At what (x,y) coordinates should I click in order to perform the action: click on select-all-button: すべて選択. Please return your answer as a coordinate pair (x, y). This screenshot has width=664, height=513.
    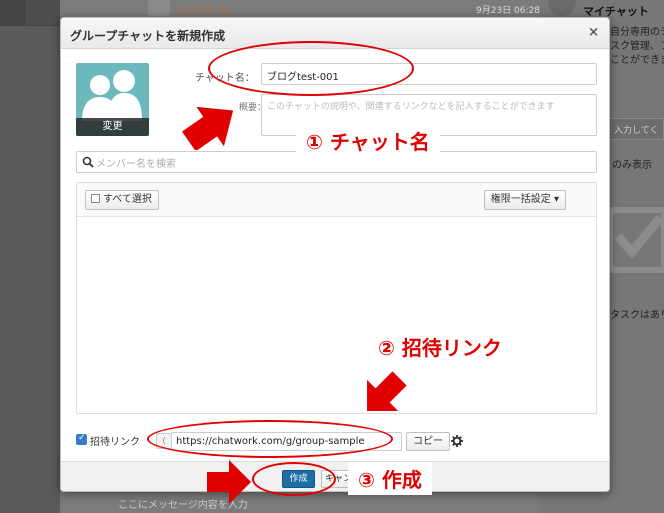
    Looking at the image, I should click on (122, 200).